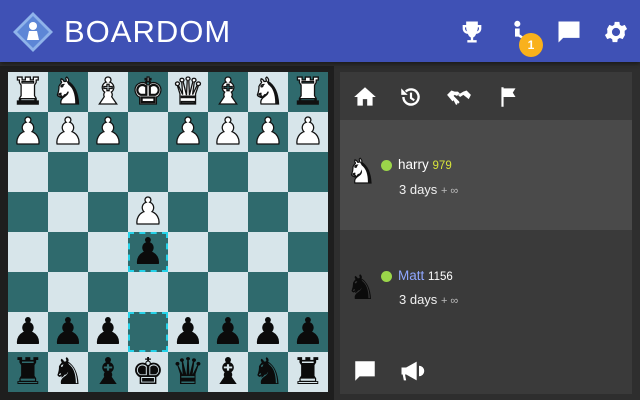  What do you see at coordinates (531, 45) in the screenshot?
I see `notification-badge: 1` at bounding box center [531, 45].